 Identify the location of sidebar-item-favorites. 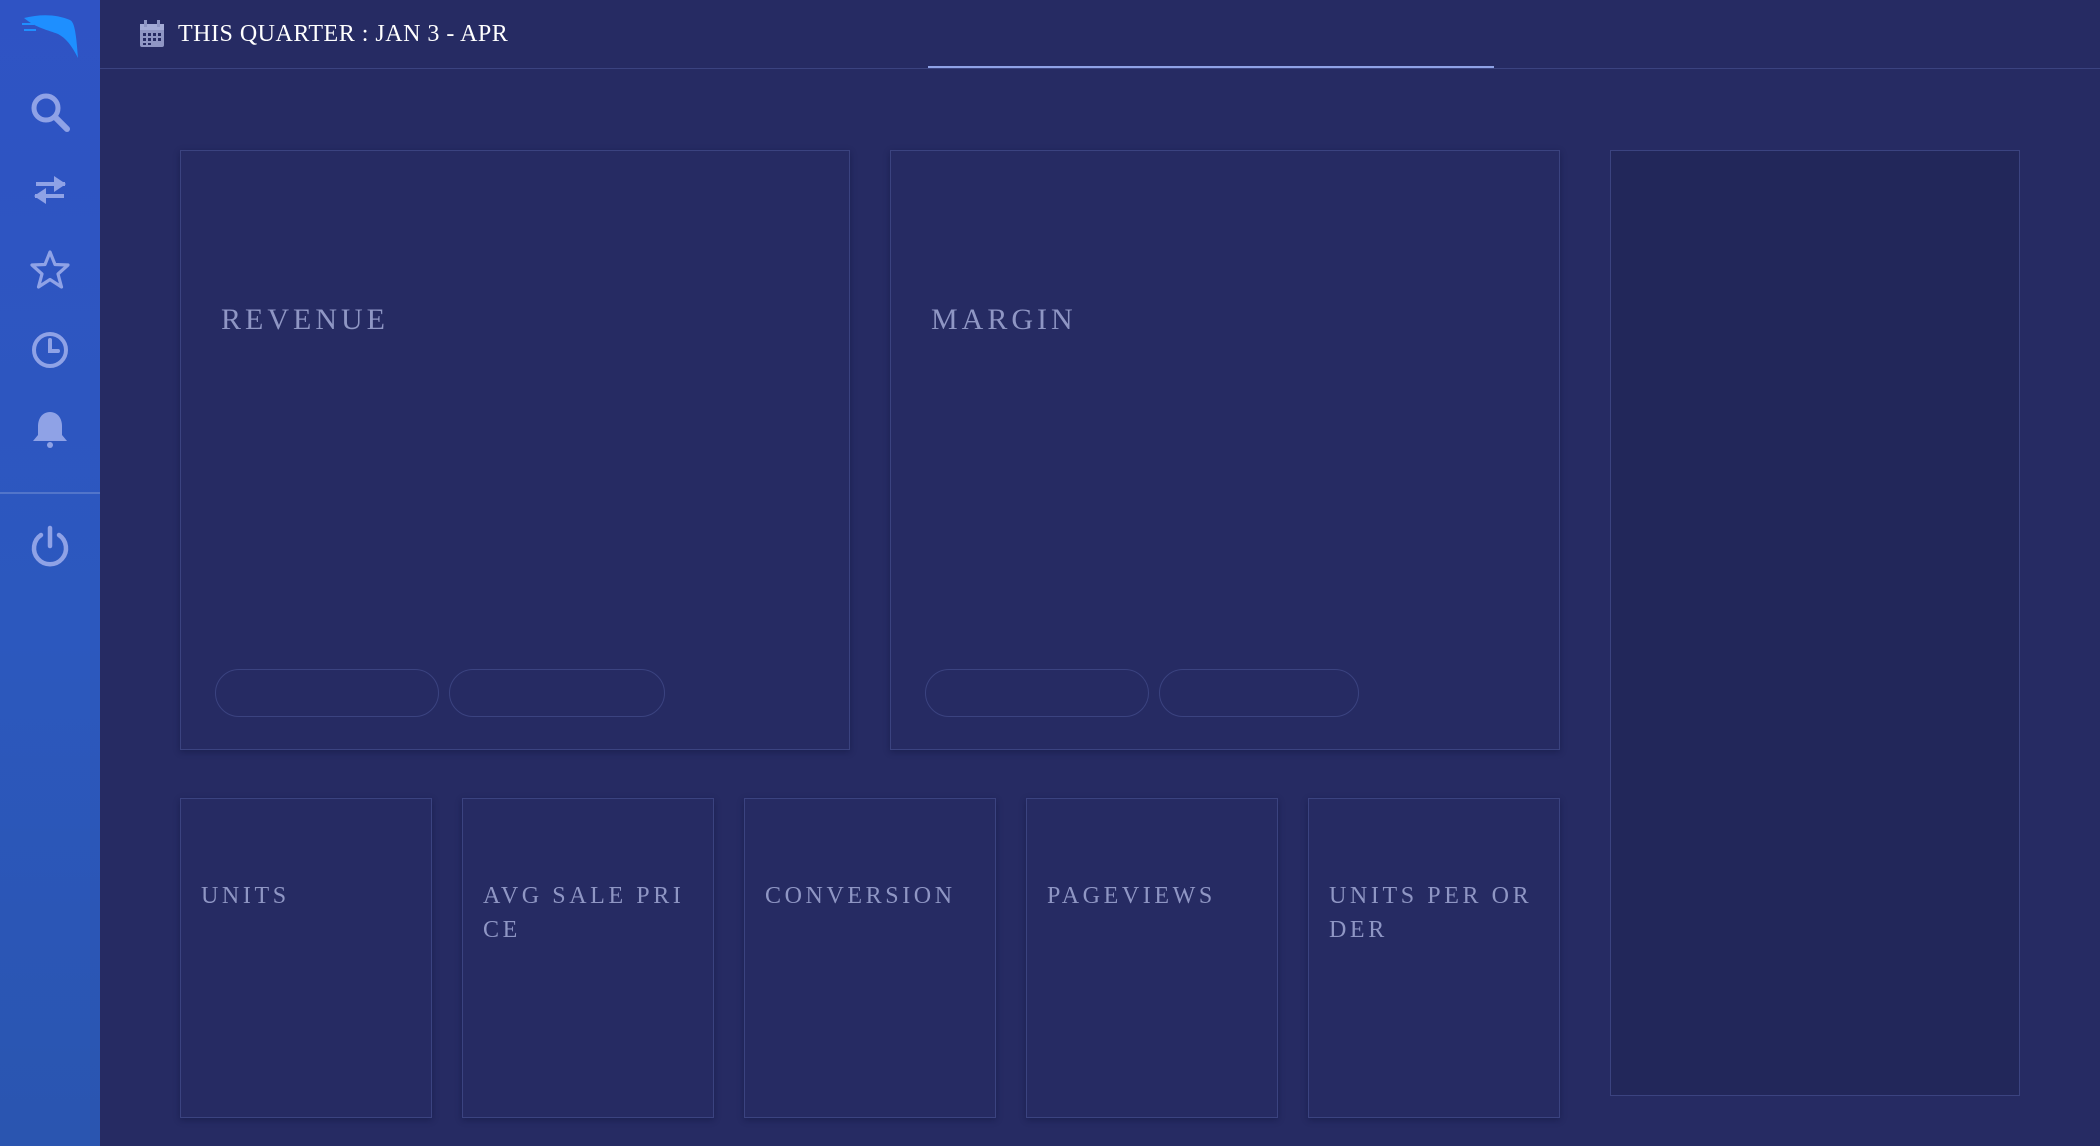
(50, 270).